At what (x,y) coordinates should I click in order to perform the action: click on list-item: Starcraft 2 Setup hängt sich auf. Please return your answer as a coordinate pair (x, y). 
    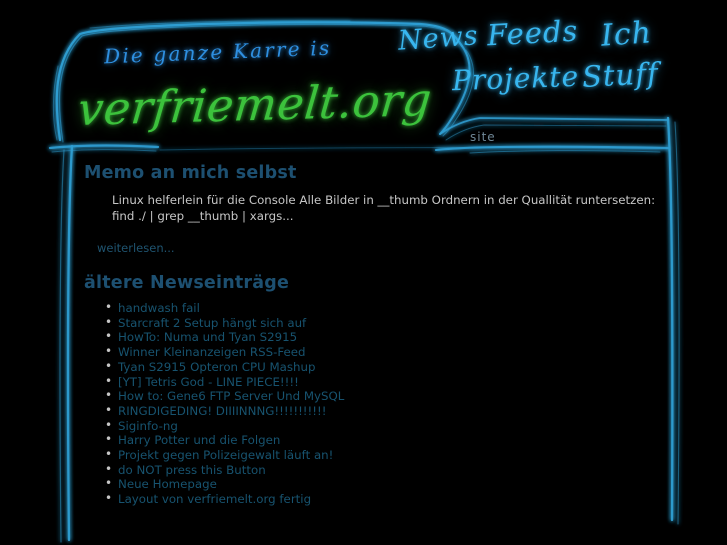
    Looking at the image, I should click on (382, 323).